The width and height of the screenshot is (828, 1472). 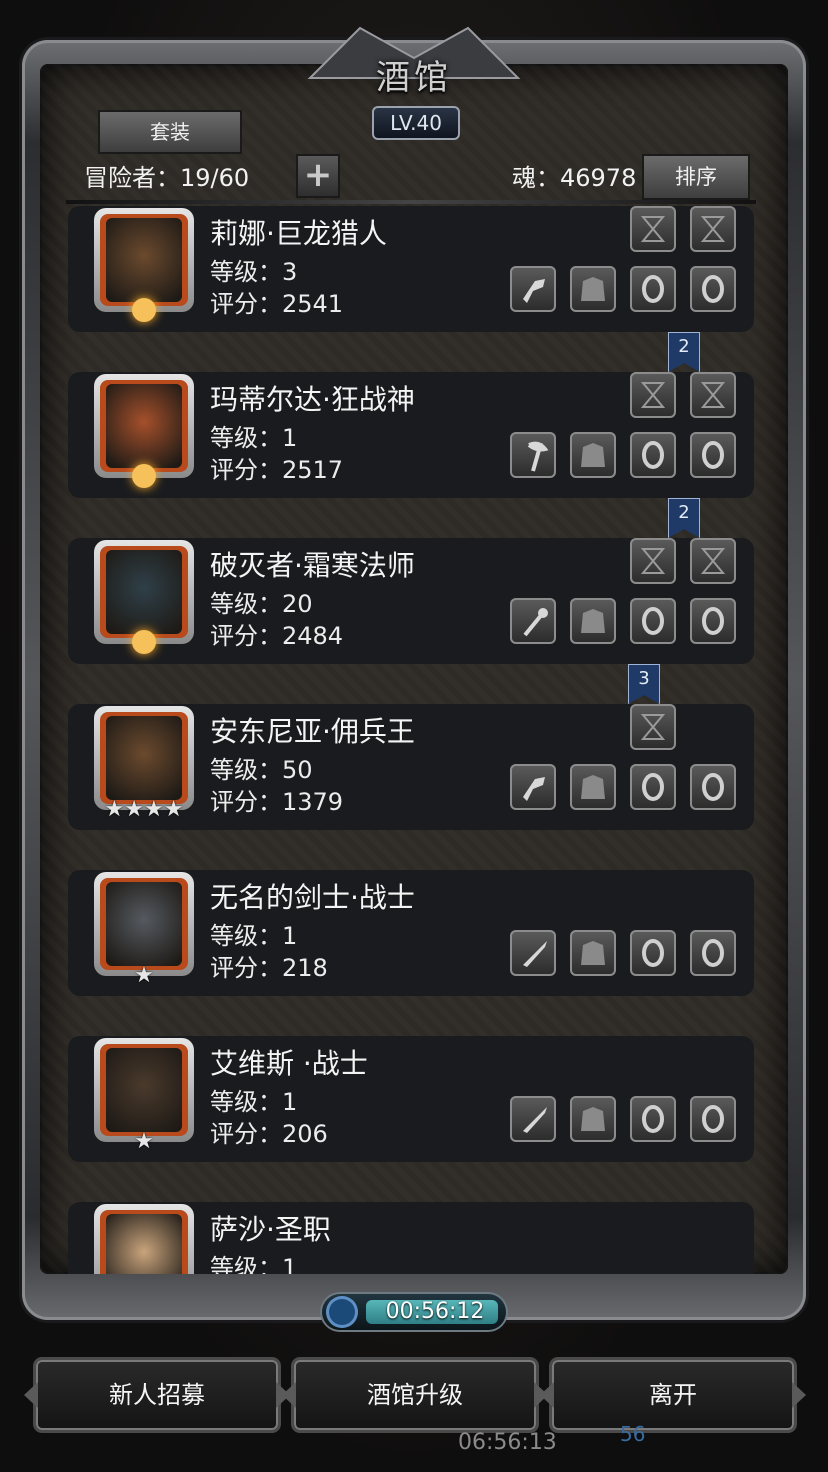 What do you see at coordinates (673, 1395) in the screenshot?
I see `leave-button: 离开` at bounding box center [673, 1395].